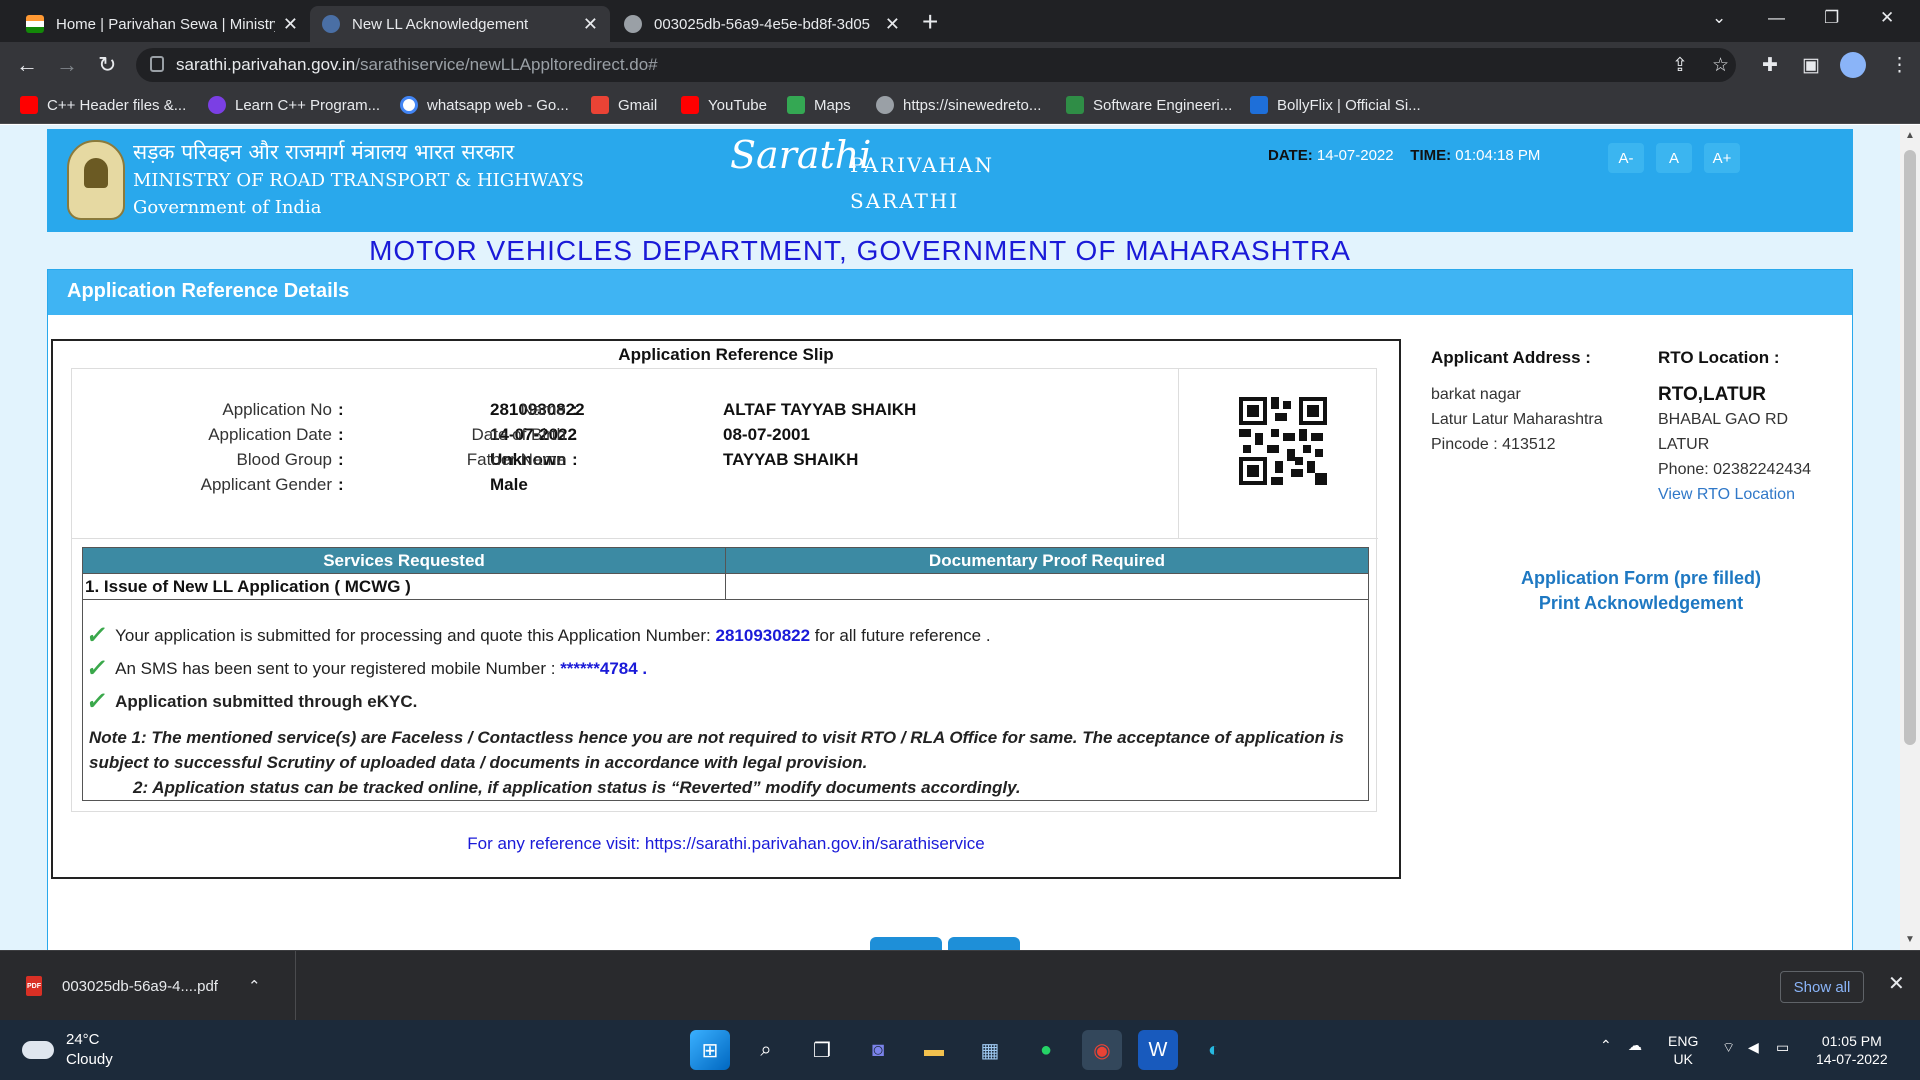 Image resolution: width=1920 pixels, height=1080 pixels. I want to click on tab-pdf: 003025db-56a9-4e5e-bd8f-3d05 ✕, so click(762, 24).